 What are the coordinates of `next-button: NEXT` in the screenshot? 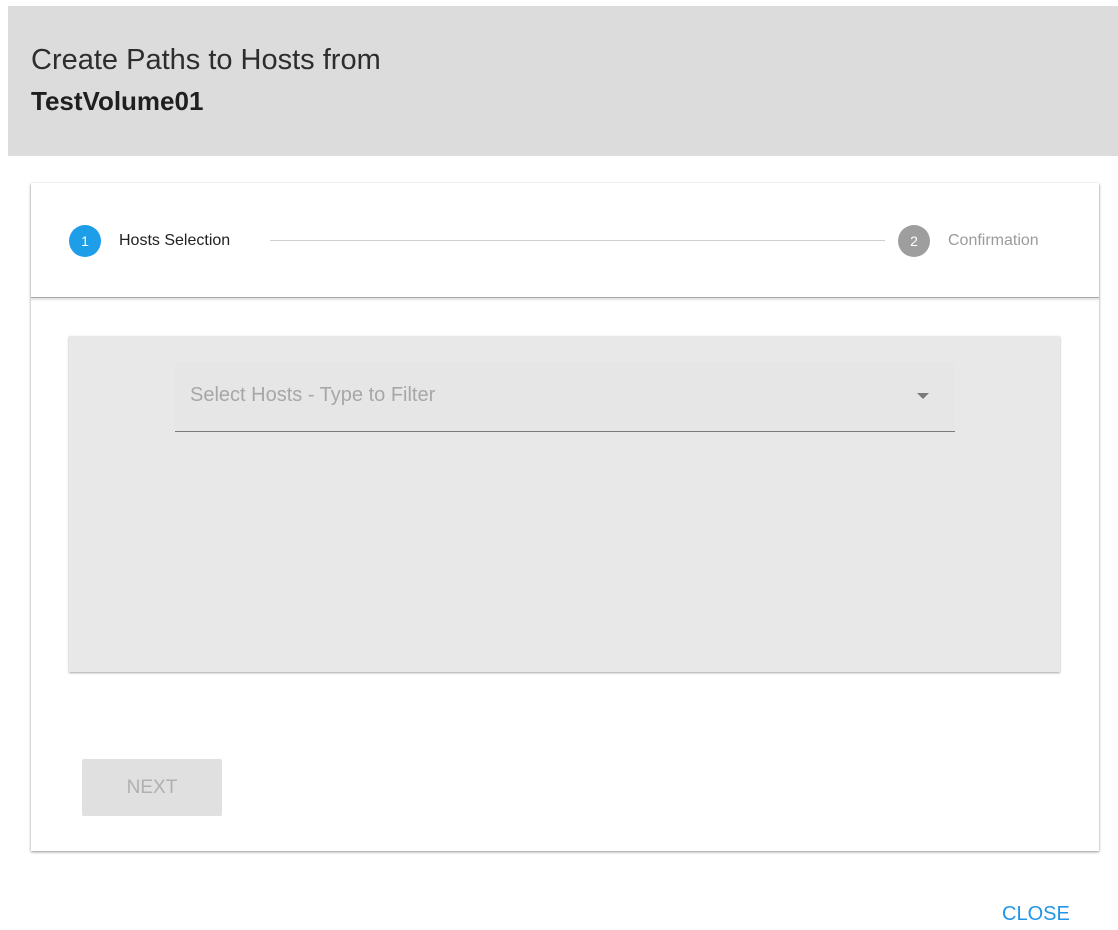 It's located at (152, 787).